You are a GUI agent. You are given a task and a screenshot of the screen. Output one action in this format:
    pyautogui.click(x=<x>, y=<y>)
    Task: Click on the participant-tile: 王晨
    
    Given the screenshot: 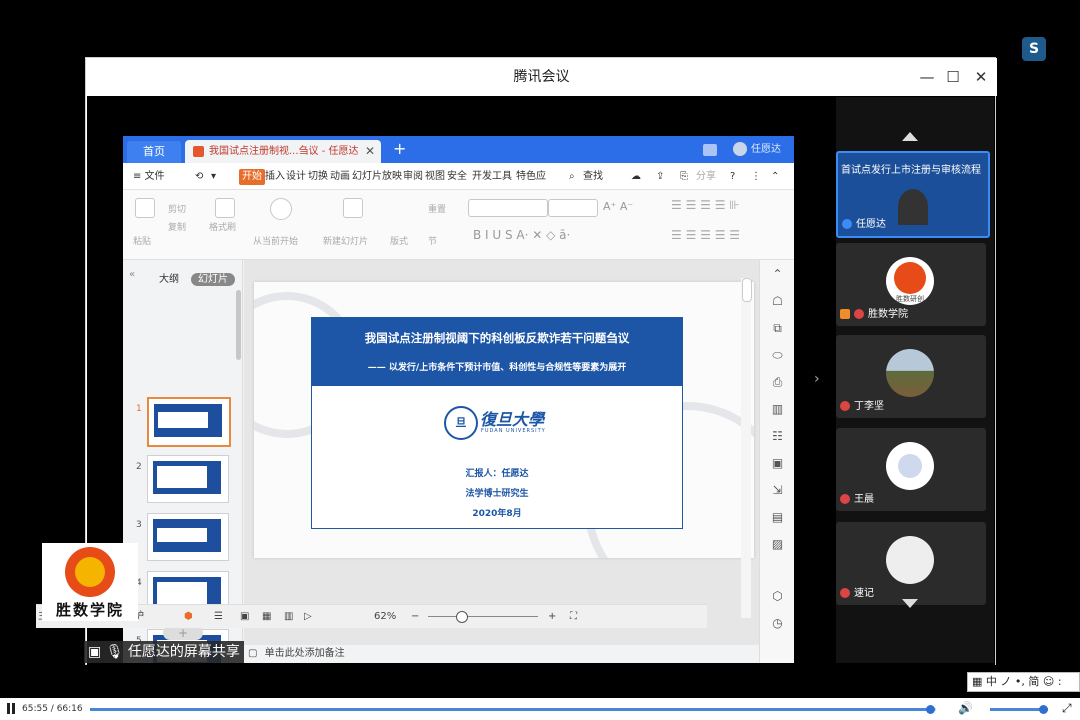 What is the action you would take?
    pyautogui.click(x=911, y=469)
    